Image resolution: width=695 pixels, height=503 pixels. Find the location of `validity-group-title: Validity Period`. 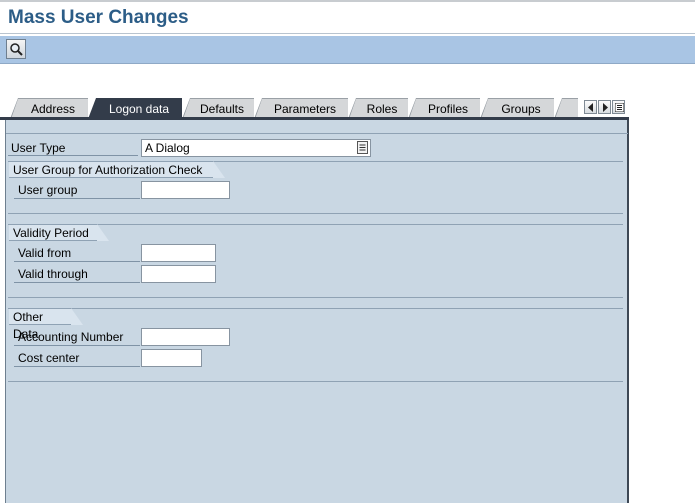

validity-group-title: Validity Period is located at coordinates (53, 232).